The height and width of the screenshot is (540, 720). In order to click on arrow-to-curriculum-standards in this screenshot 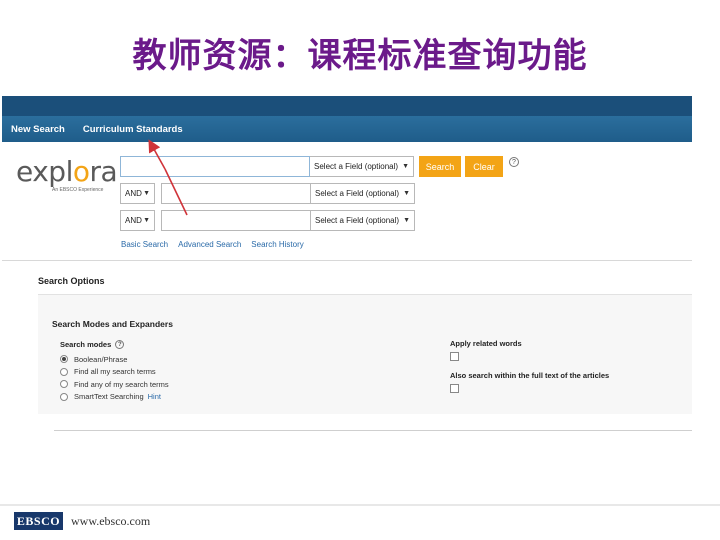, I will do `click(157, 154)`.